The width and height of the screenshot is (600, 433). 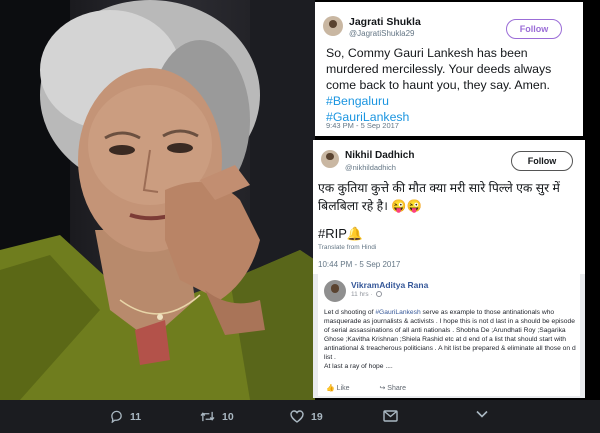 I want to click on more-button, so click(x=485, y=414).